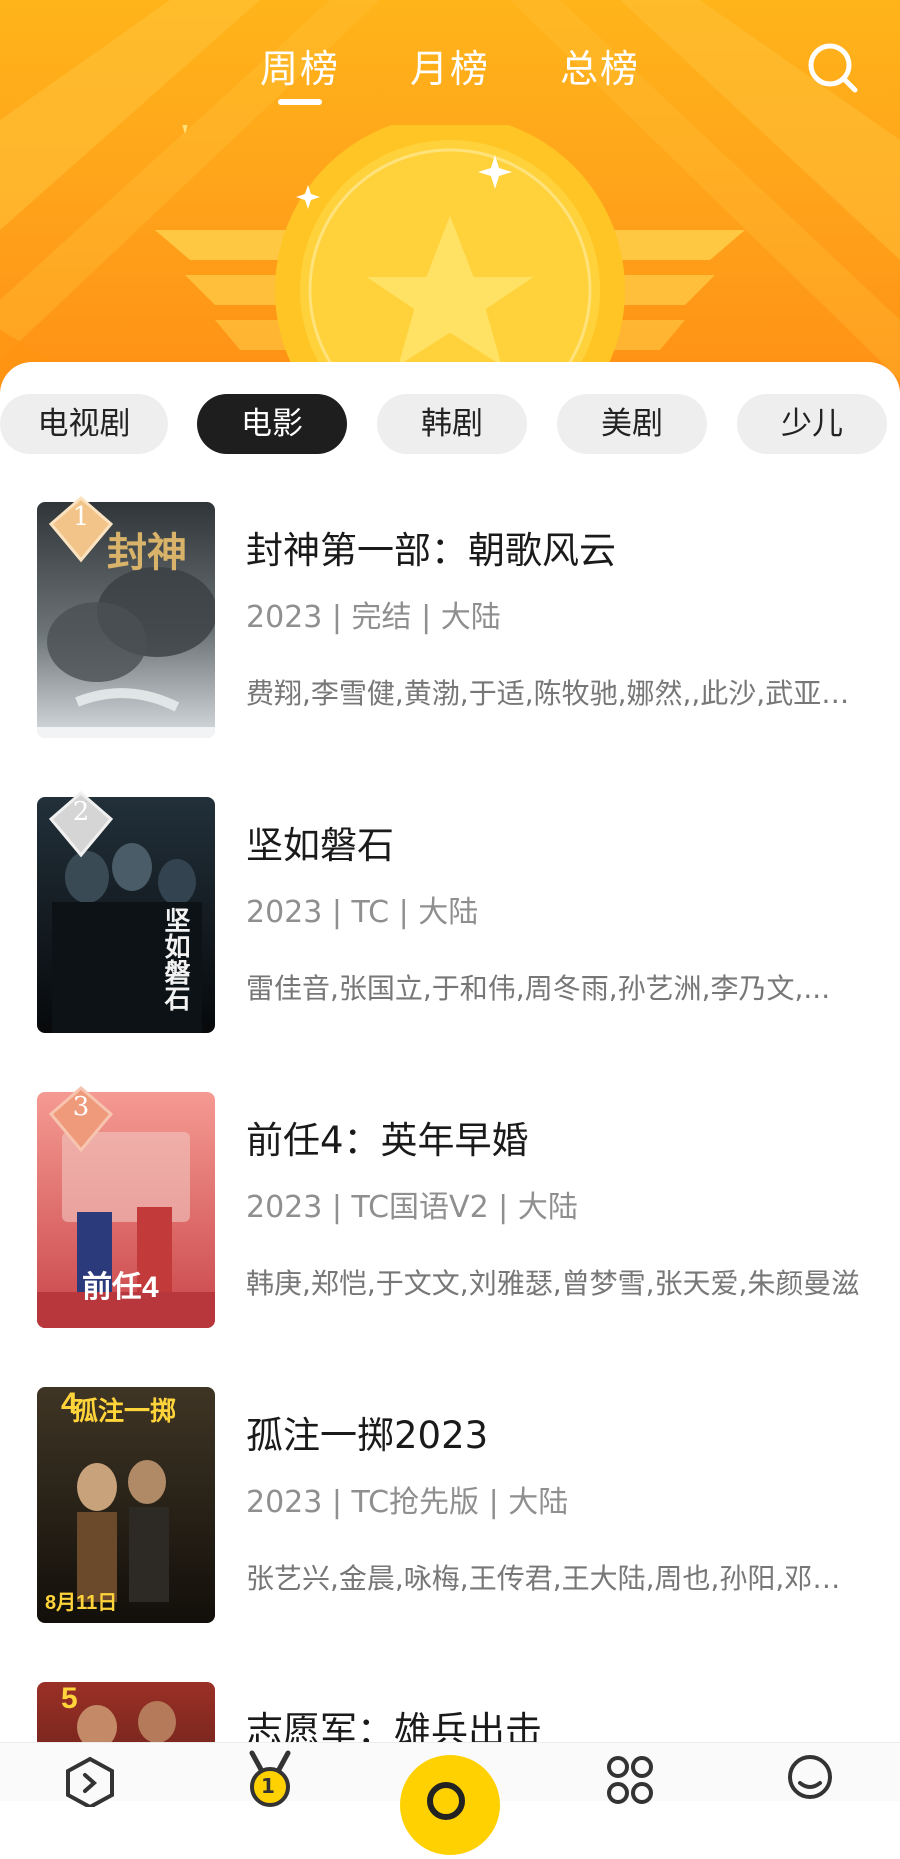 Image resolution: width=900 pixels, height=1859 pixels. I want to click on list-item: 5 志愿军：雄兵出击, so click(450, 1712).